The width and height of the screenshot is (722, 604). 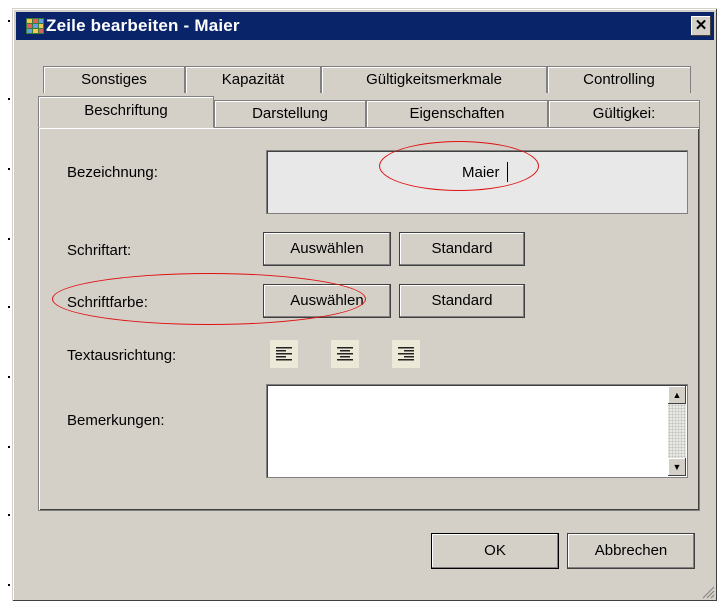 I want to click on ok-button: OK, so click(x=495, y=551).